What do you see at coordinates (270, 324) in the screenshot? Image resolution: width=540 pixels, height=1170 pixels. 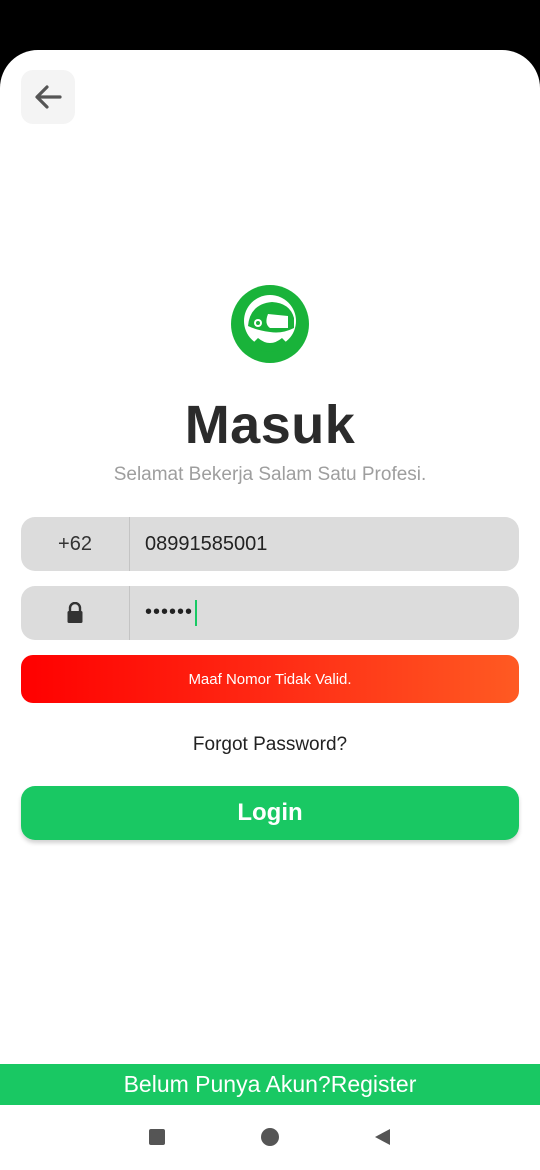 I see `helmet-logo-icon` at bounding box center [270, 324].